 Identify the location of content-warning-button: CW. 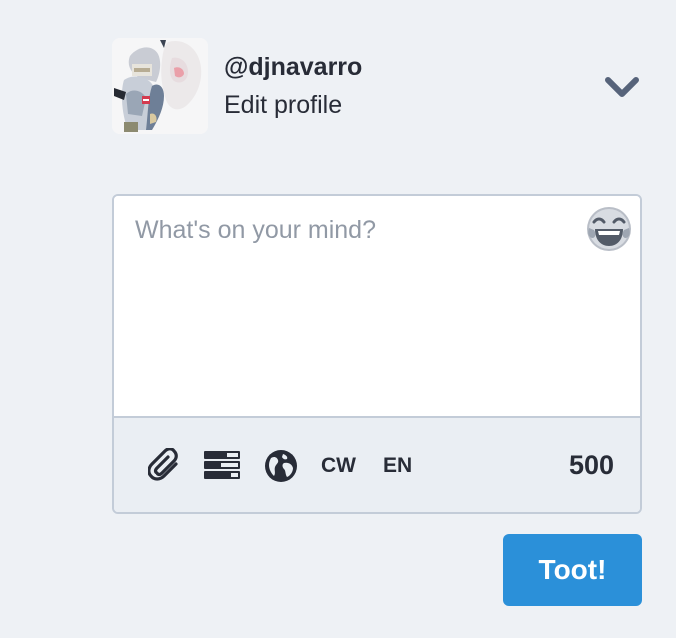
(338, 466).